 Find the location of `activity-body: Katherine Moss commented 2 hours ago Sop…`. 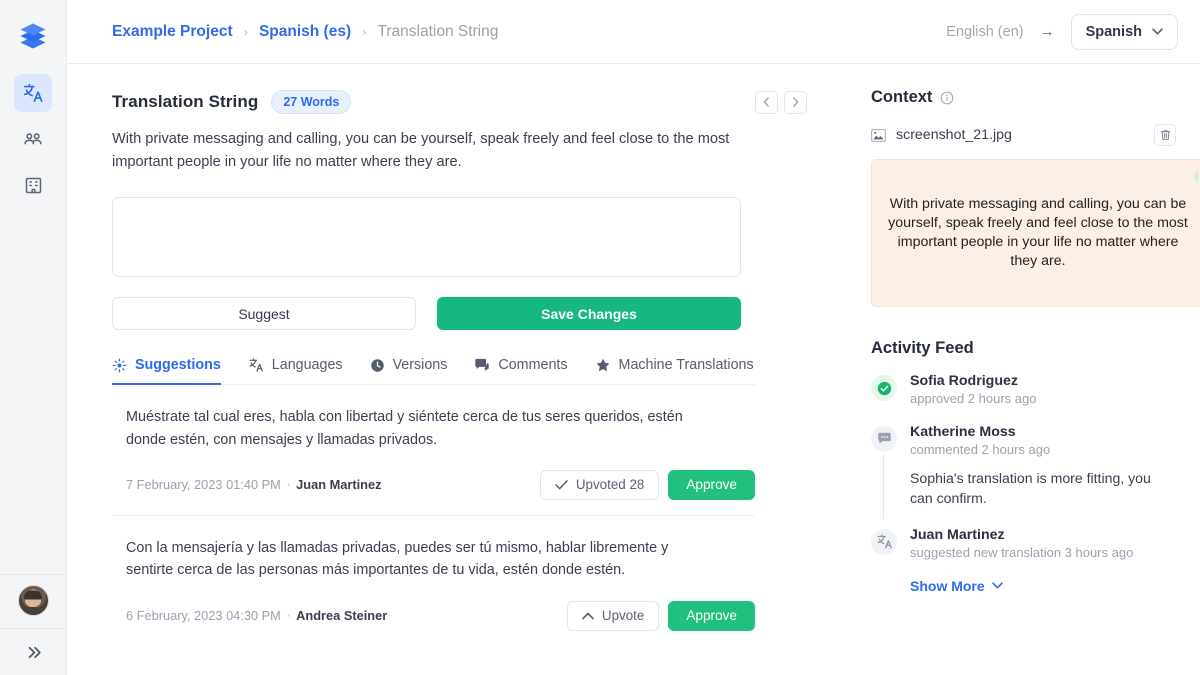

activity-body: Katherine Moss commented 2 hours ago Sop… is located at coordinates (1043, 466).